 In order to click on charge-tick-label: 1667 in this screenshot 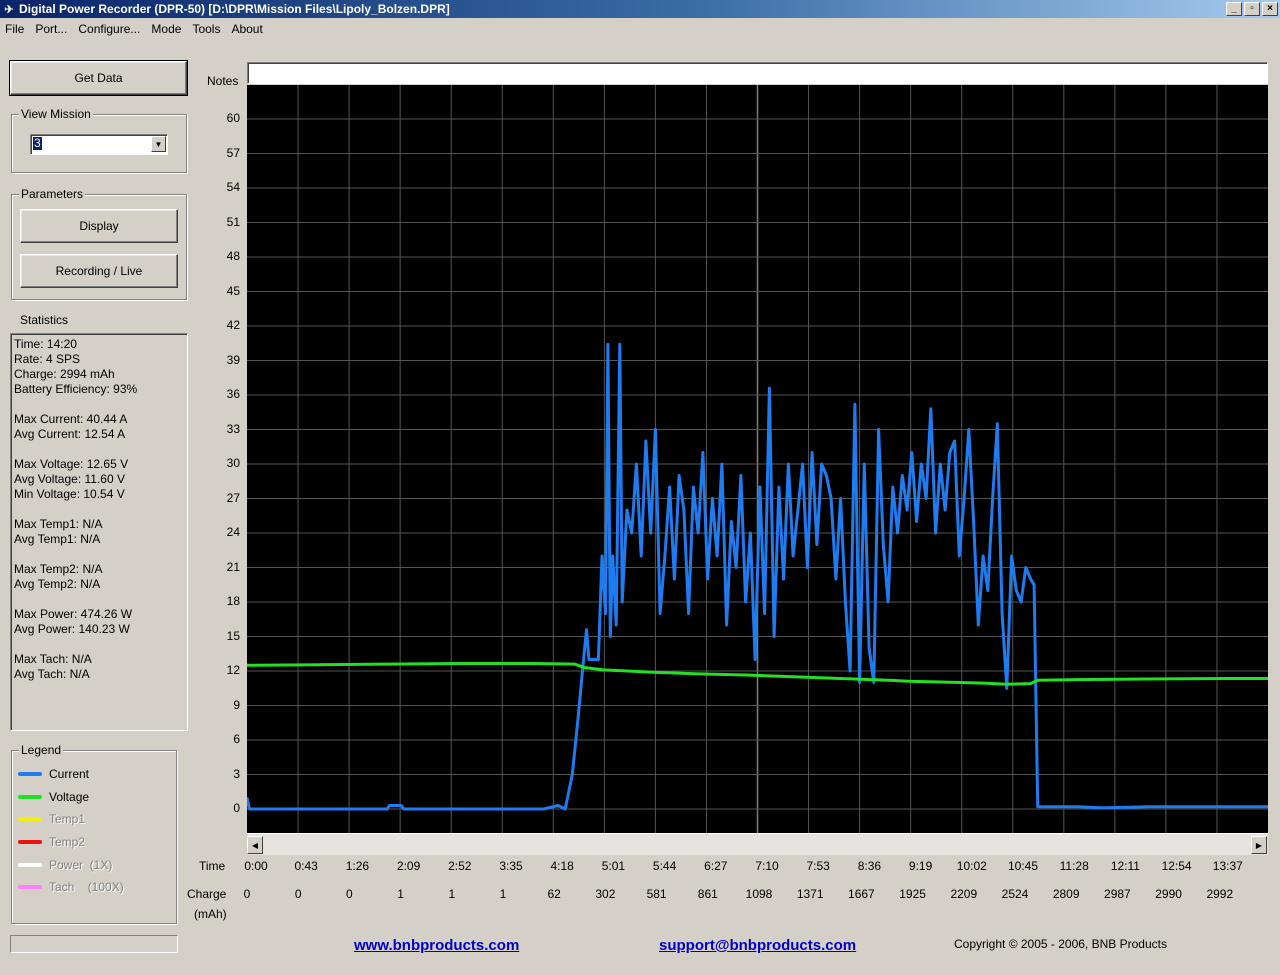, I will do `click(861, 894)`.